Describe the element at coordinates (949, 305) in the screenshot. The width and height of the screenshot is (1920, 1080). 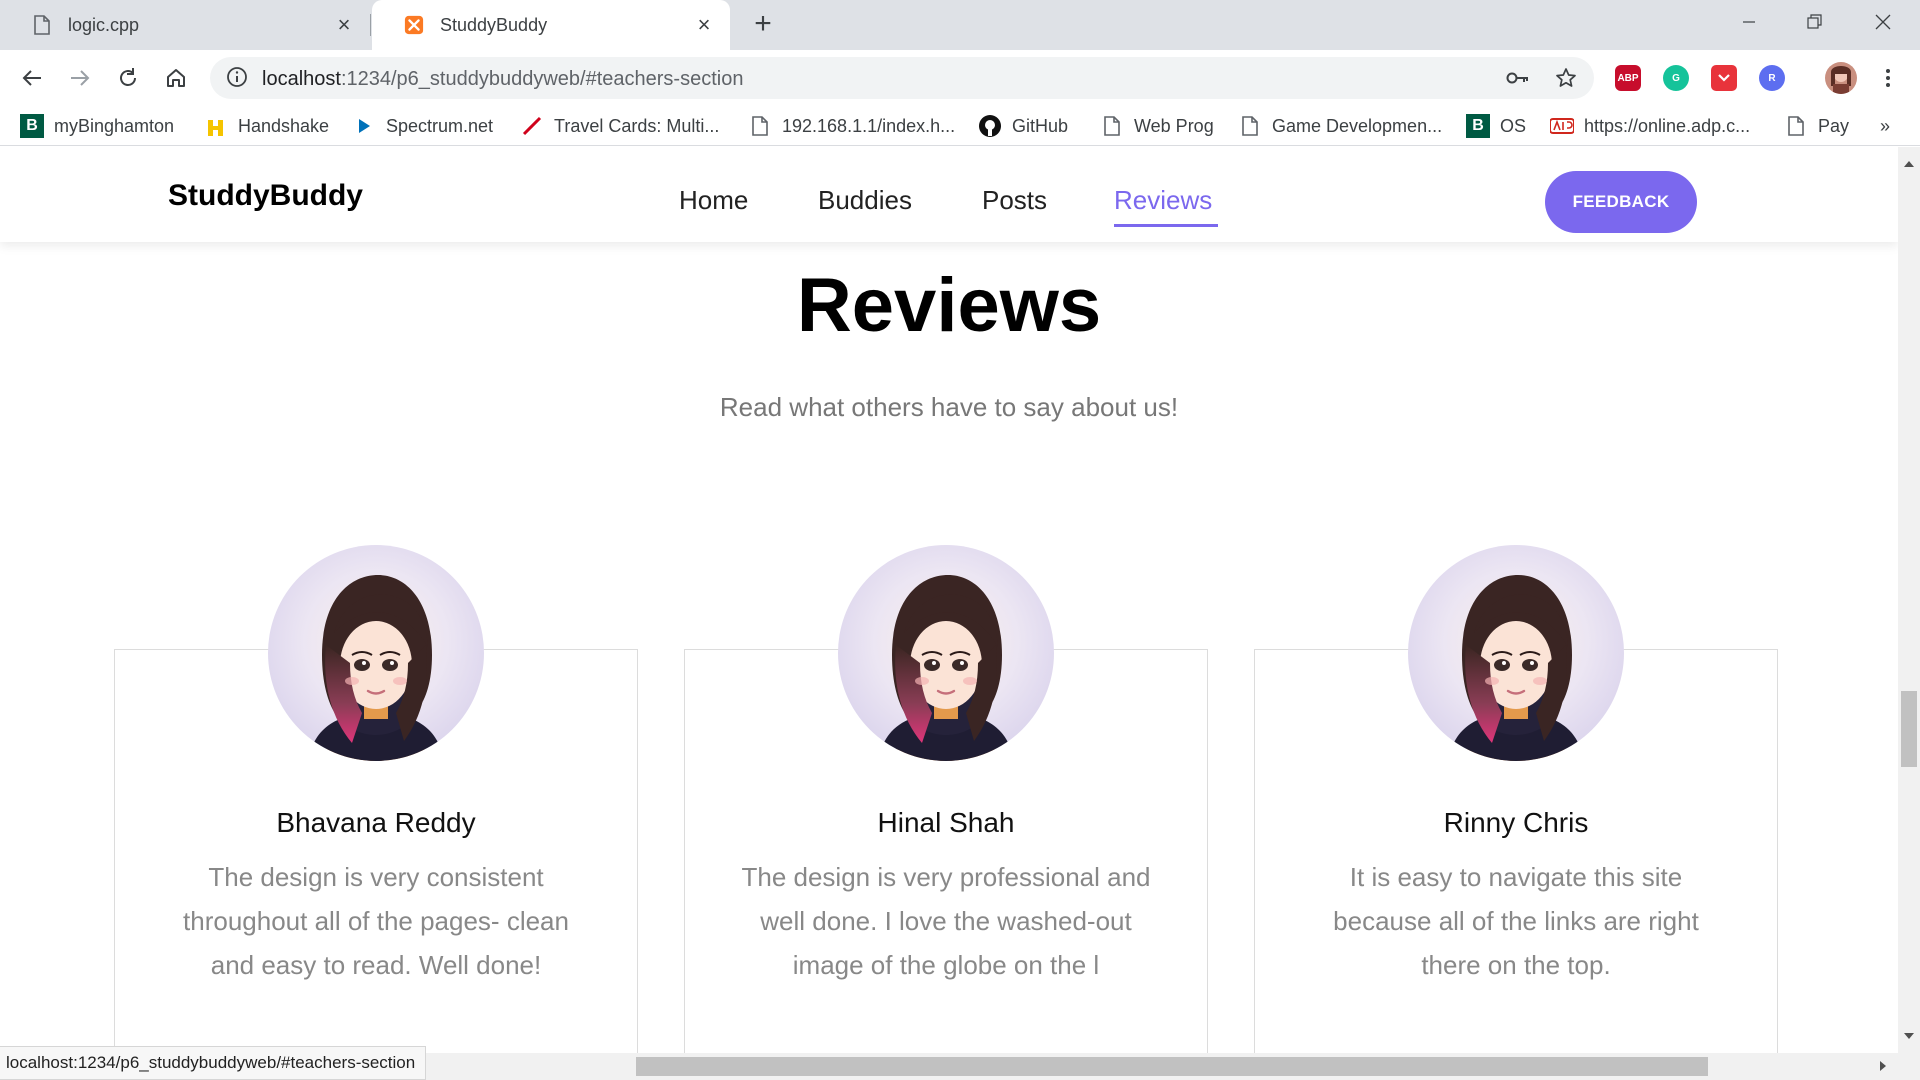
I see `reviews-title: Reviews` at that location.